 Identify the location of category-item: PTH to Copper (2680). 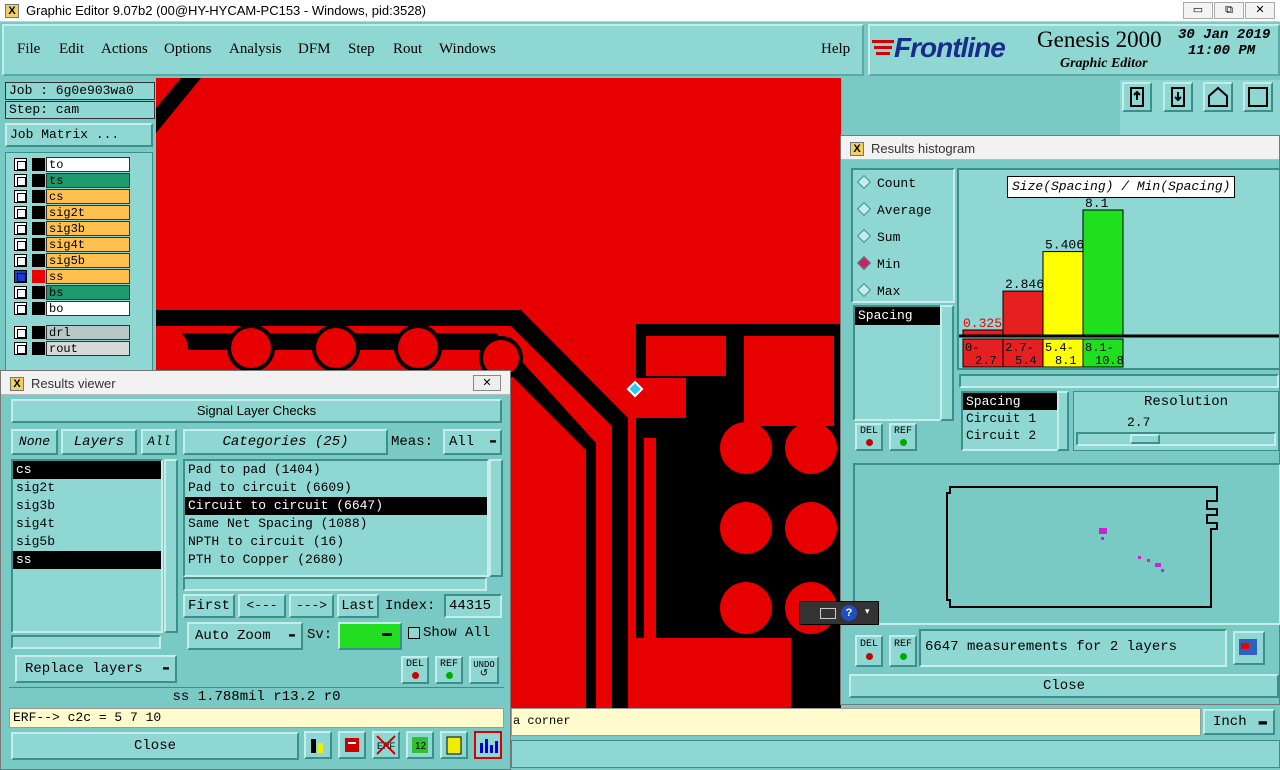
(336, 560).